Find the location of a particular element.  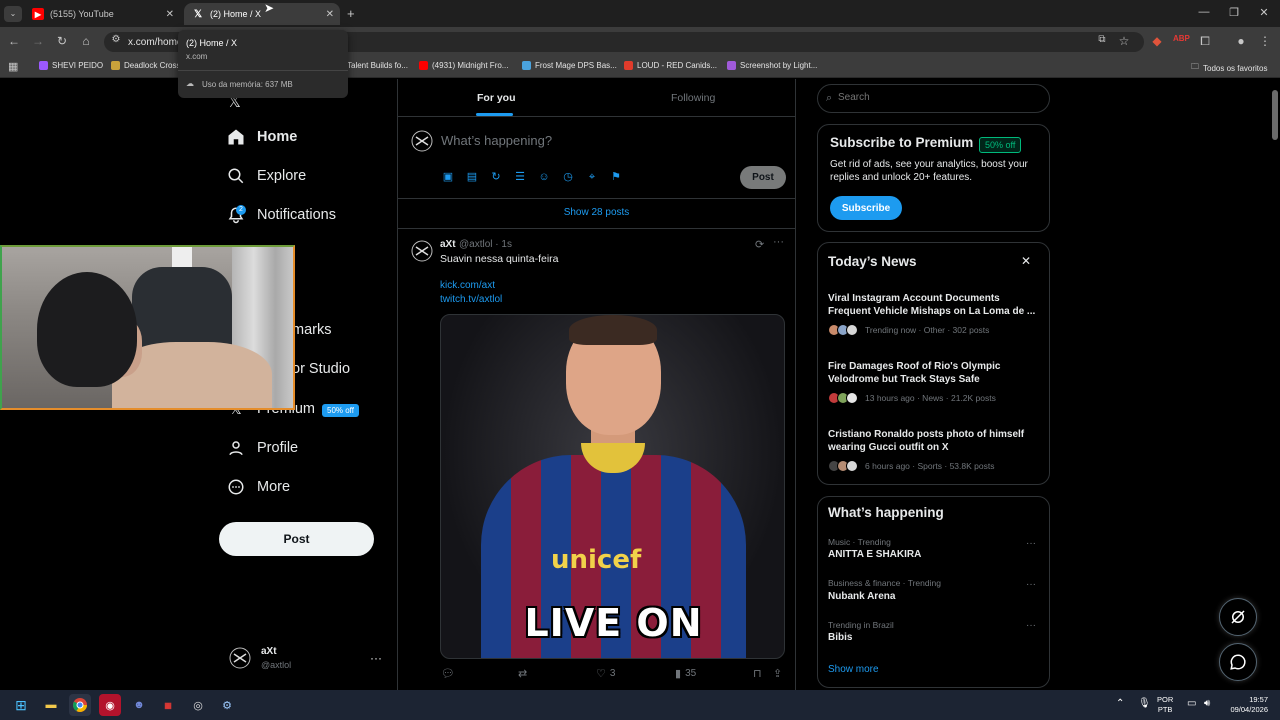

post-avatar is located at coordinates (422, 251).